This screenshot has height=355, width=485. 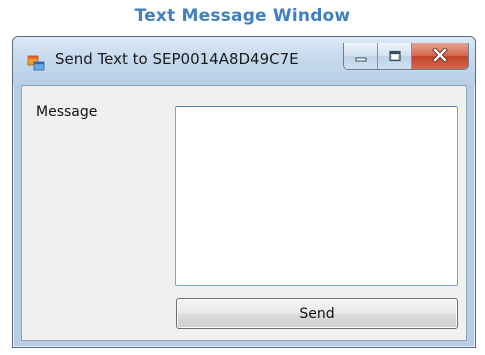 I want to click on title-bar: Send Text to SEP0014A8D49C7E, so click(x=244, y=61).